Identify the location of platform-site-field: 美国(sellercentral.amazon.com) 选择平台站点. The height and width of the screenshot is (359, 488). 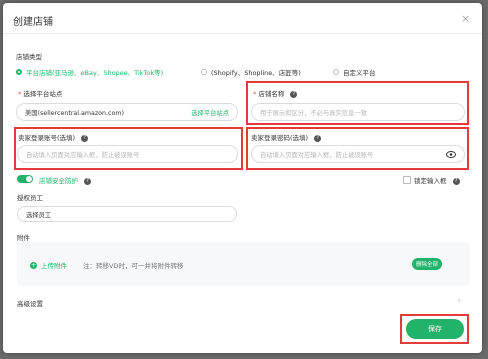
(127, 112).